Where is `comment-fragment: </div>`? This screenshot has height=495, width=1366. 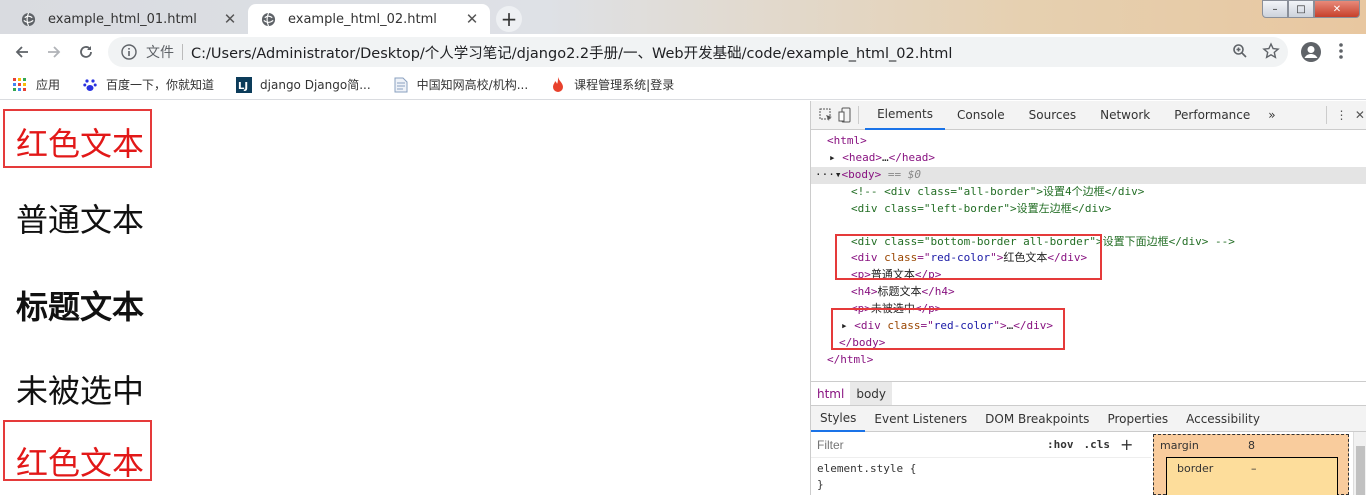
comment-fragment: </div> is located at coordinates (1091, 208).